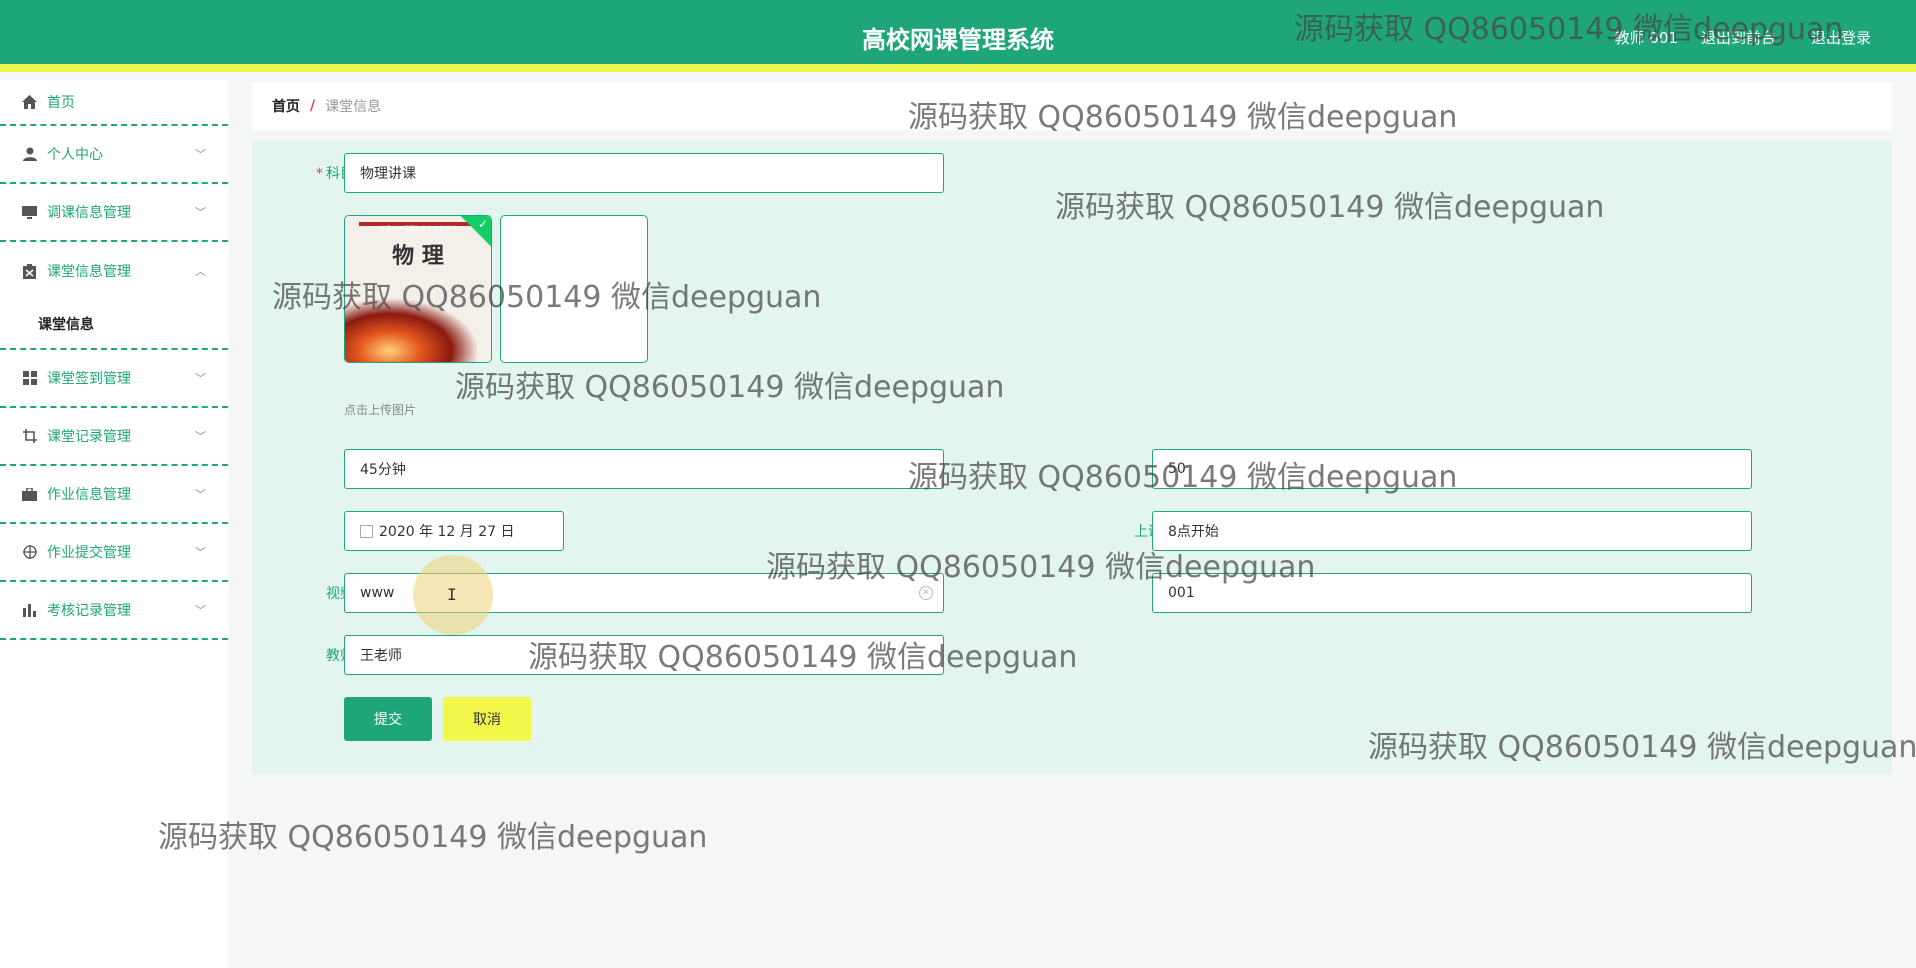  I want to click on sidebar-item-label: 调课信息管理, so click(89, 213).